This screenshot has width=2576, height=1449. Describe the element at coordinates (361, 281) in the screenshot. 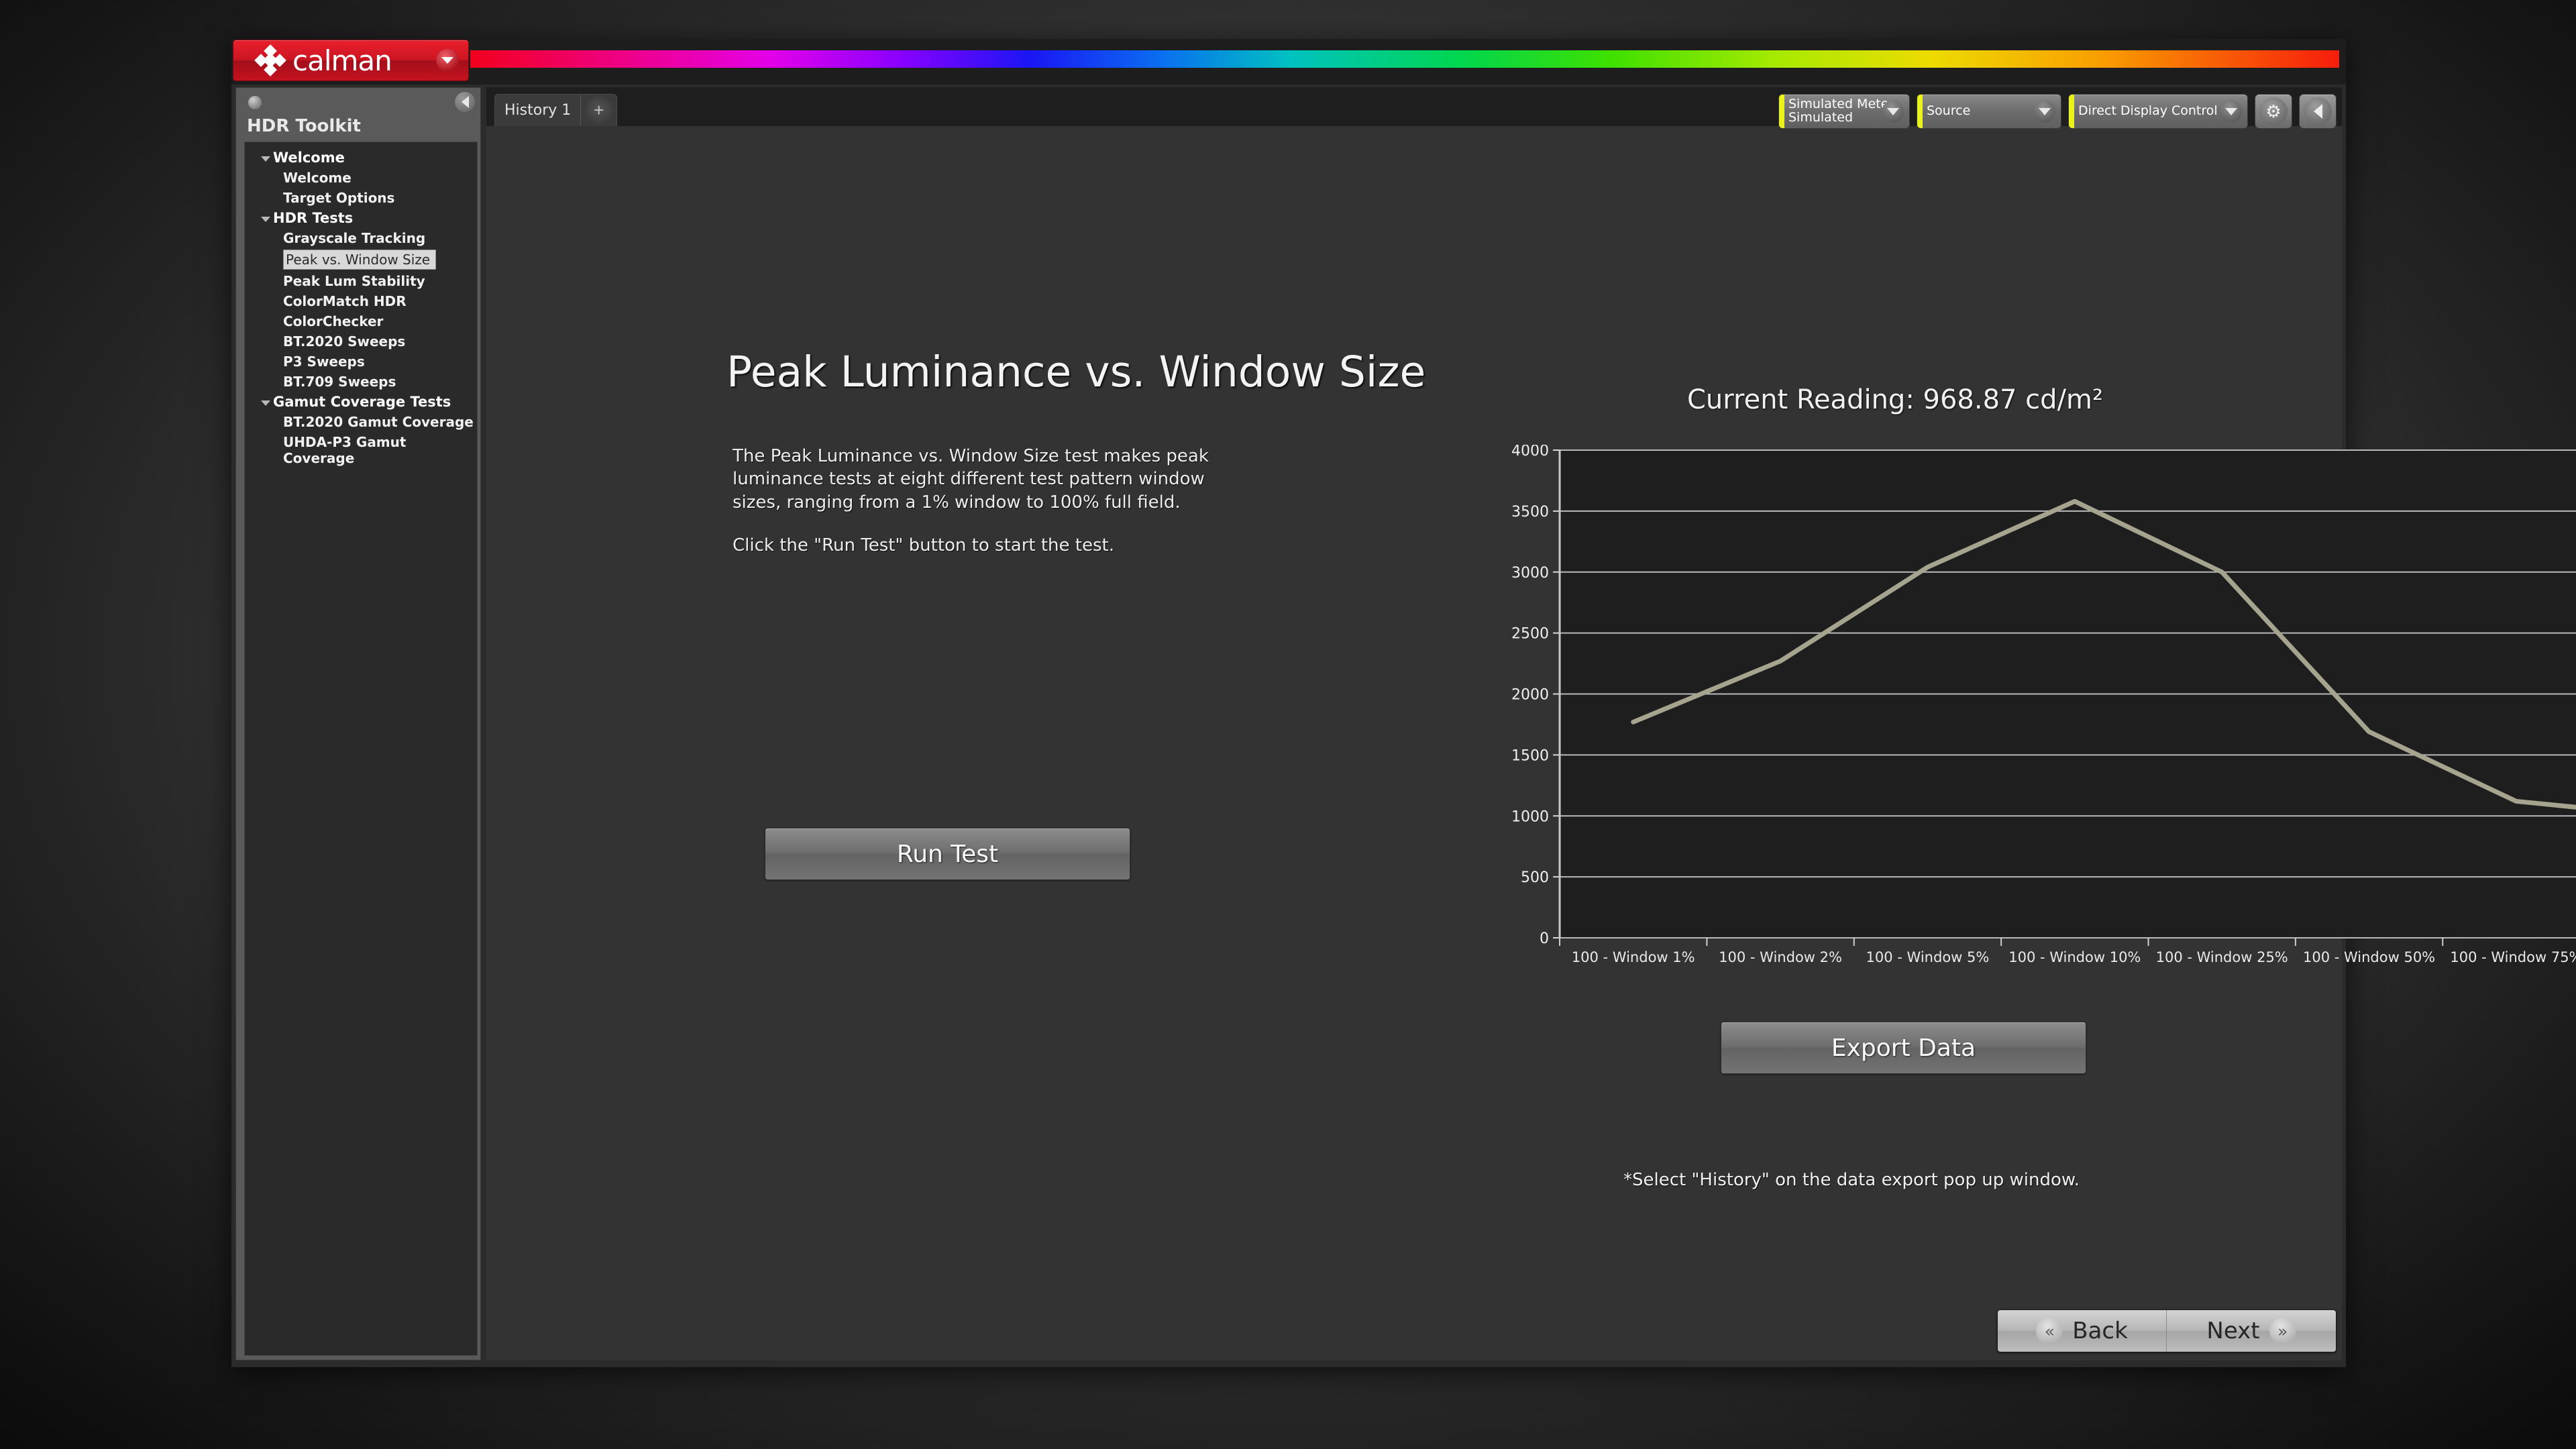

I see `sidebar-item-peak-lum-stability: Peak Lum Stability` at that location.